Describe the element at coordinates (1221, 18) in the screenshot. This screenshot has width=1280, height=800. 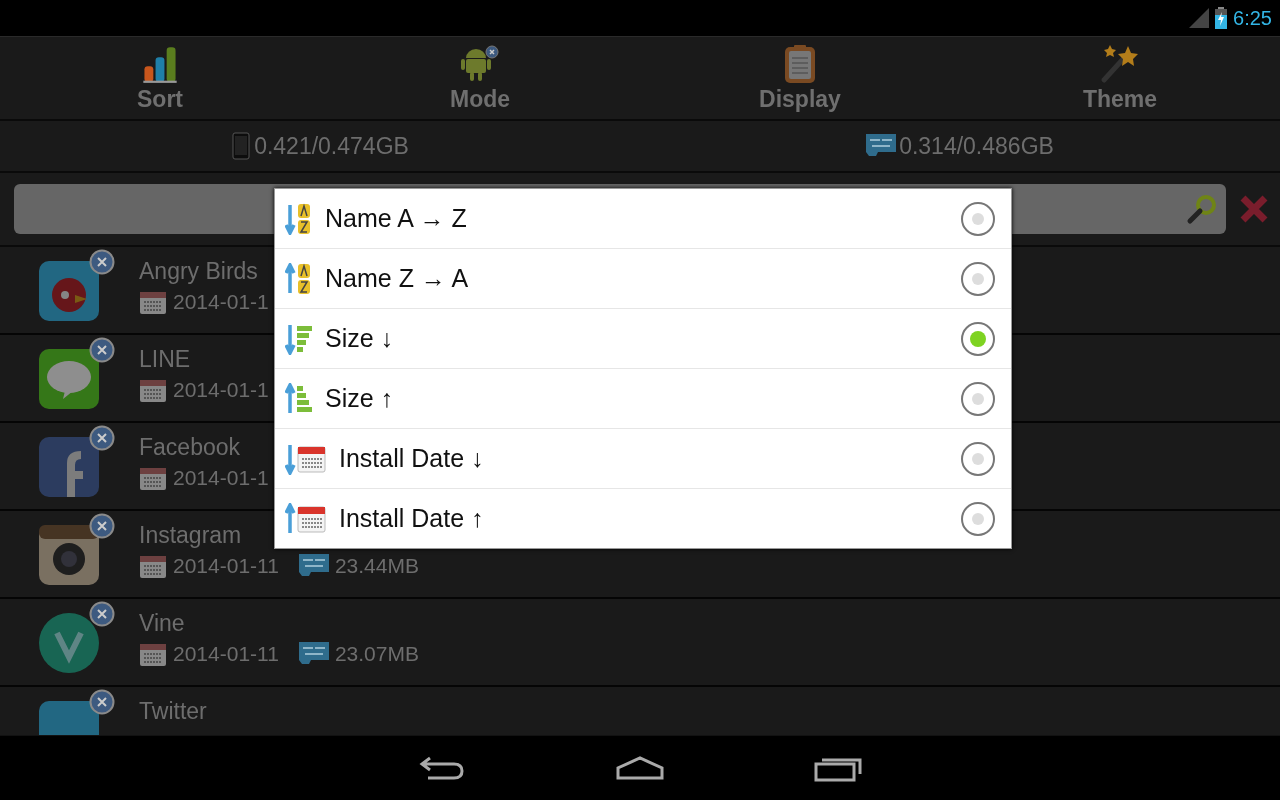
I see `battery-icon` at that location.